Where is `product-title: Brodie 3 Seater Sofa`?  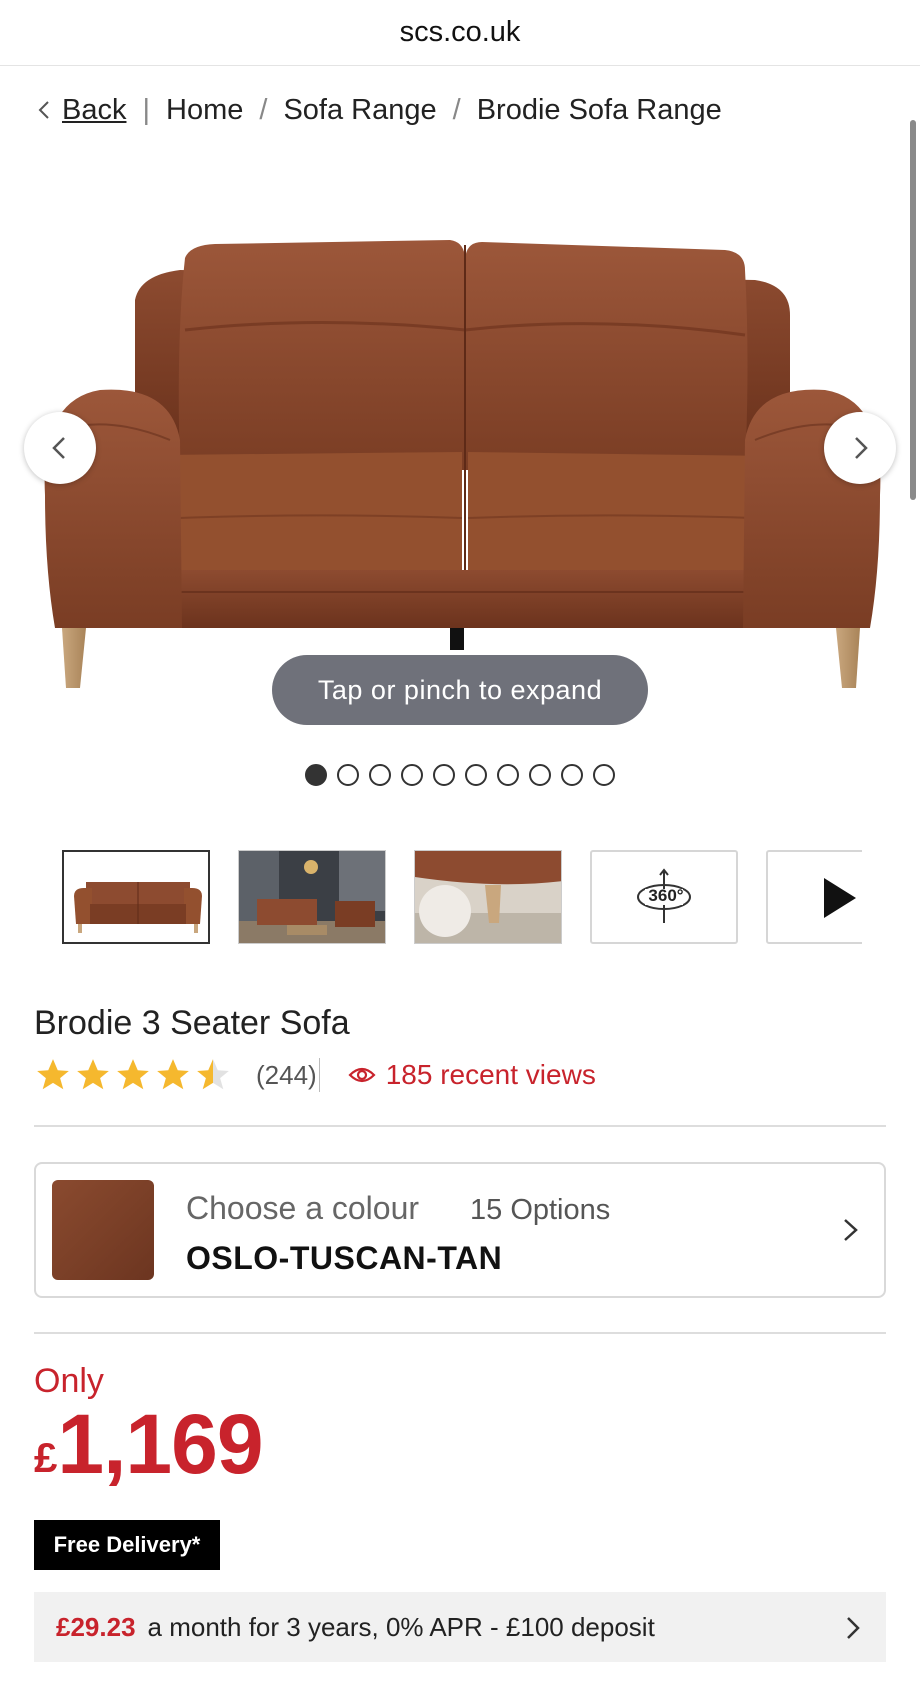
product-title: Brodie 3 Seater Sofa is located at coordinates (192, 1023).